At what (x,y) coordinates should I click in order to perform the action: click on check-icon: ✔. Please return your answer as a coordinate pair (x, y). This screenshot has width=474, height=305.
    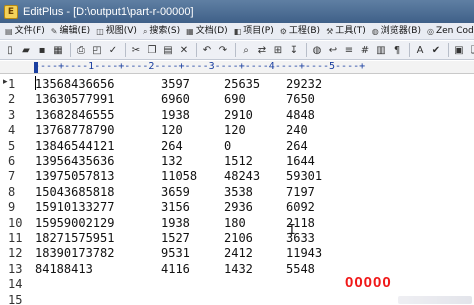
    Looking at the image, I should click on (436, 50).